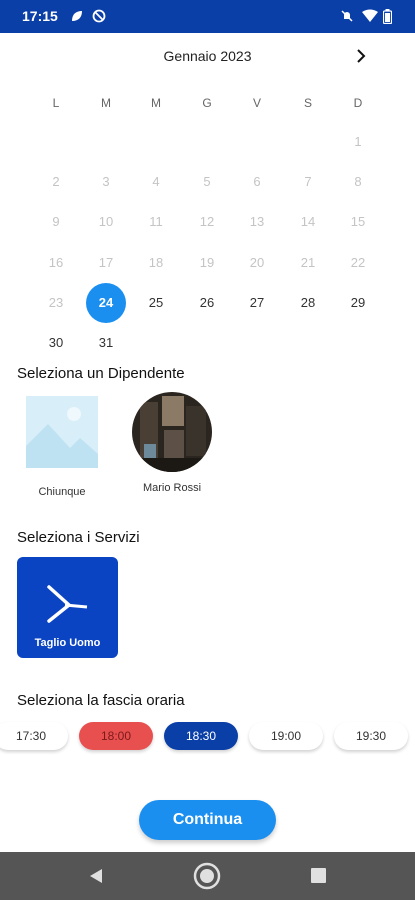  I want to click on avatar-photo, so click(172, 432).